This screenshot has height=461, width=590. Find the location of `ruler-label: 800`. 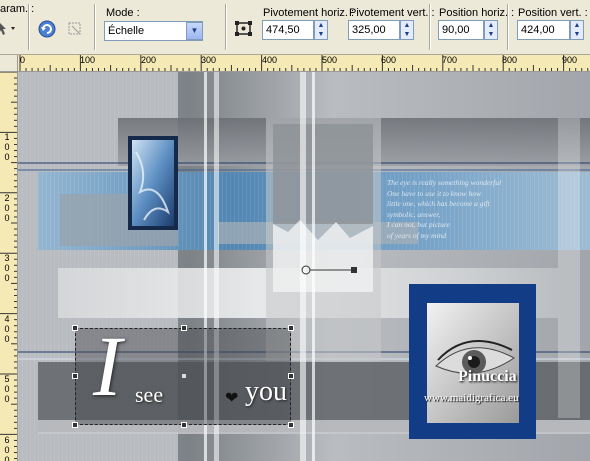

ruler-label: 800 is located at coordinates (510, 60).